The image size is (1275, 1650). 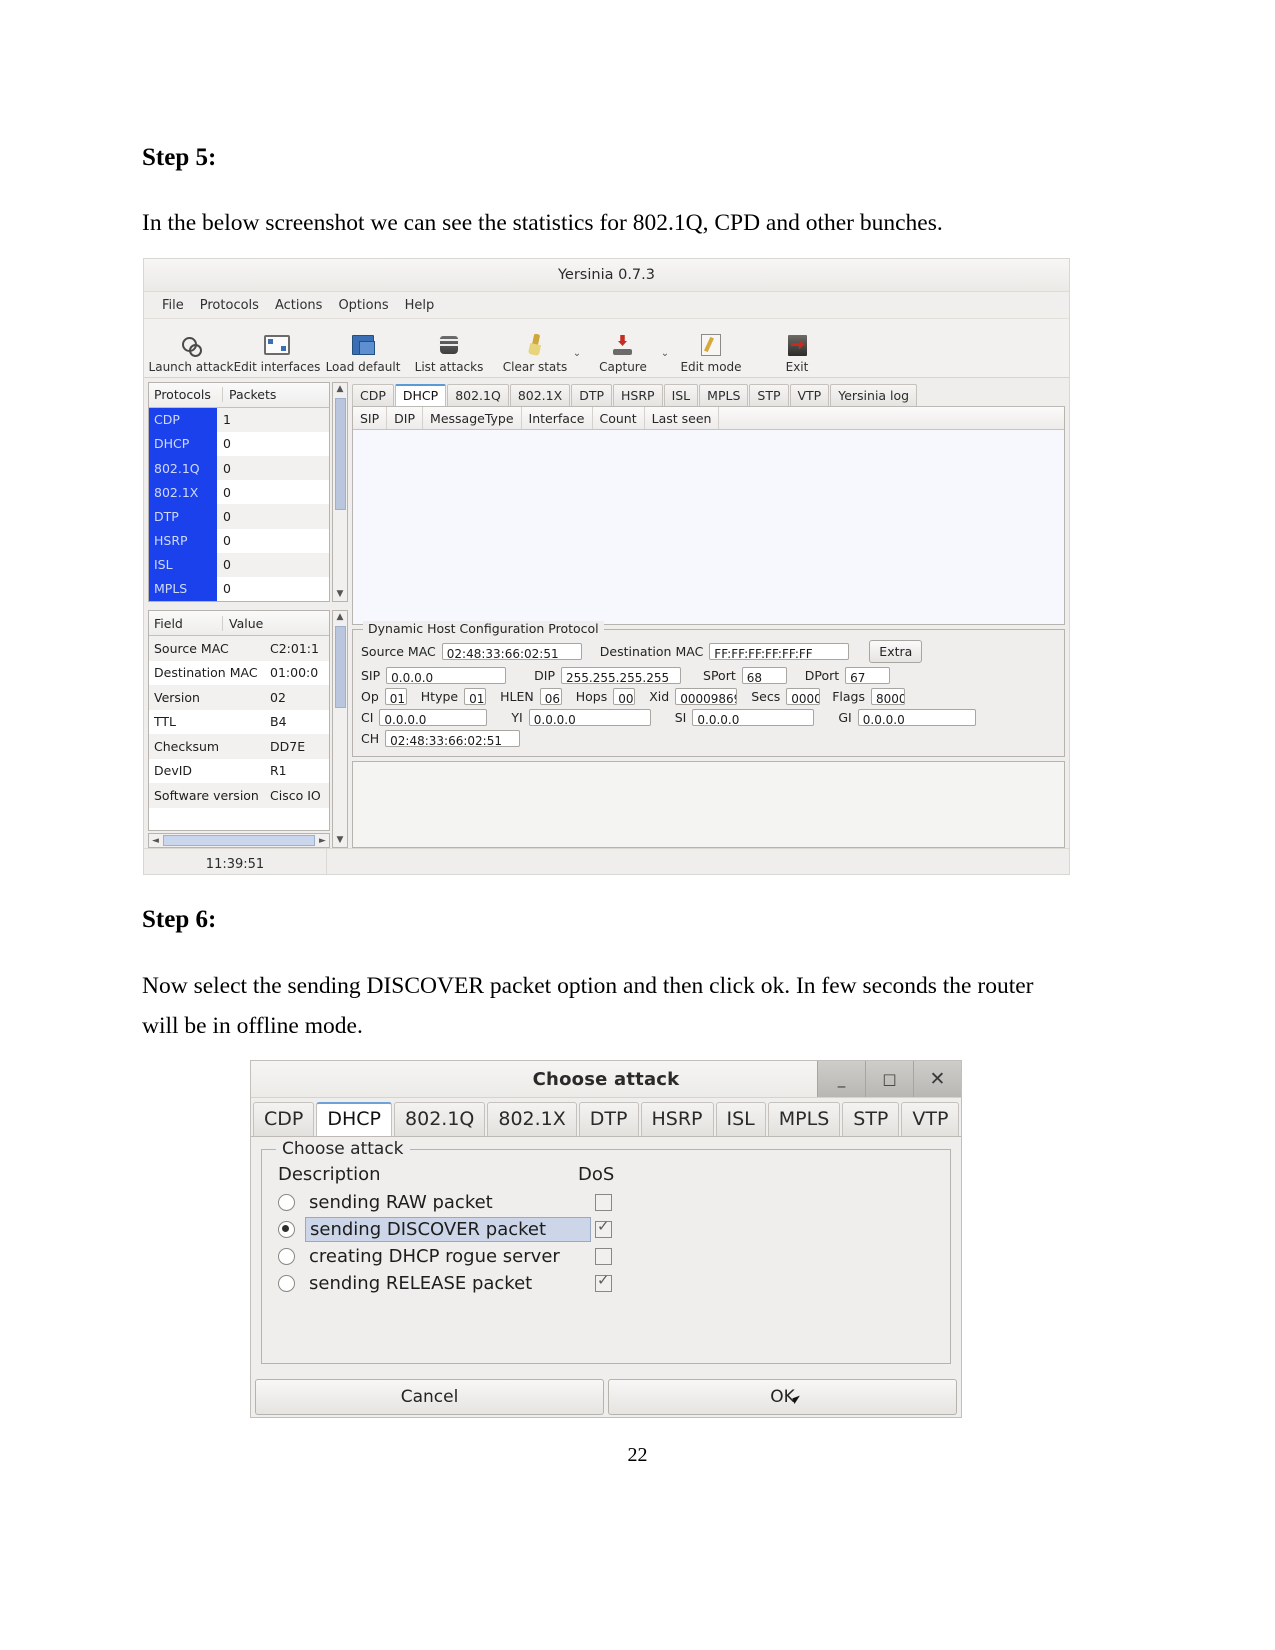 I want to click on horizontal-scrollbar: ◄ ►, so click(x=239, y=840).